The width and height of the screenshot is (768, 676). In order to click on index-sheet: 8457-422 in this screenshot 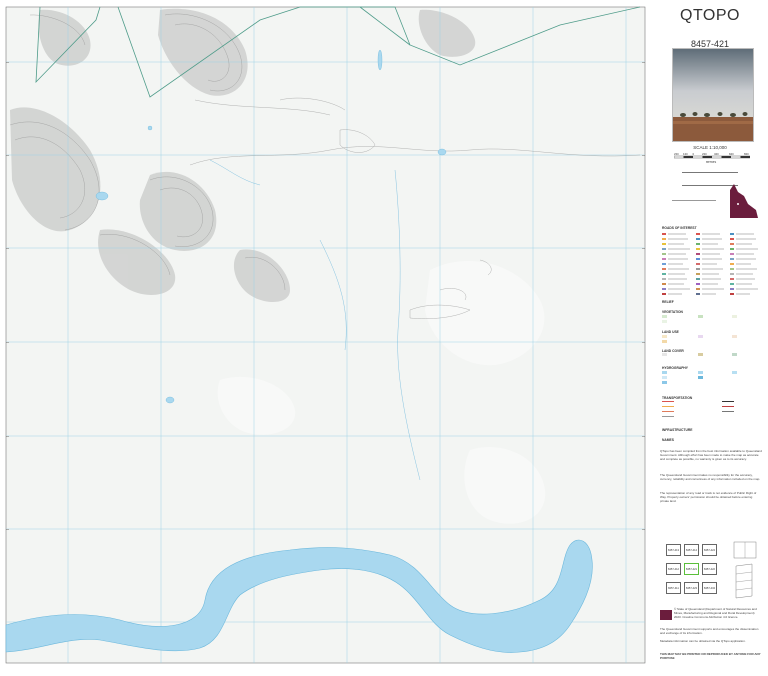, I will do `click(709, 569)`.